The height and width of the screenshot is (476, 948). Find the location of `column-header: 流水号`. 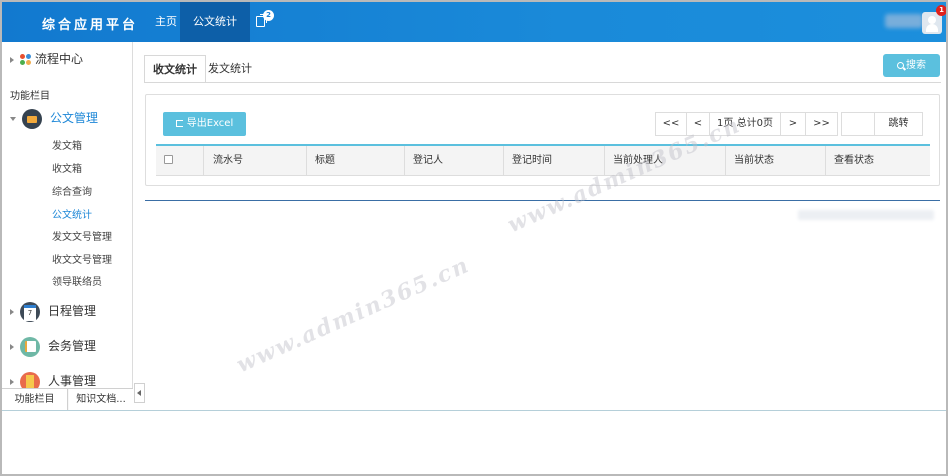

column-header: 流水号 is located at coordinates (256, 161).